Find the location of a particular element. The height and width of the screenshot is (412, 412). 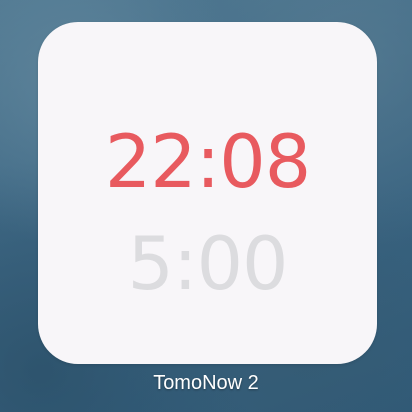

timer-duration: 5:00 is located at coordinates (208, 264).